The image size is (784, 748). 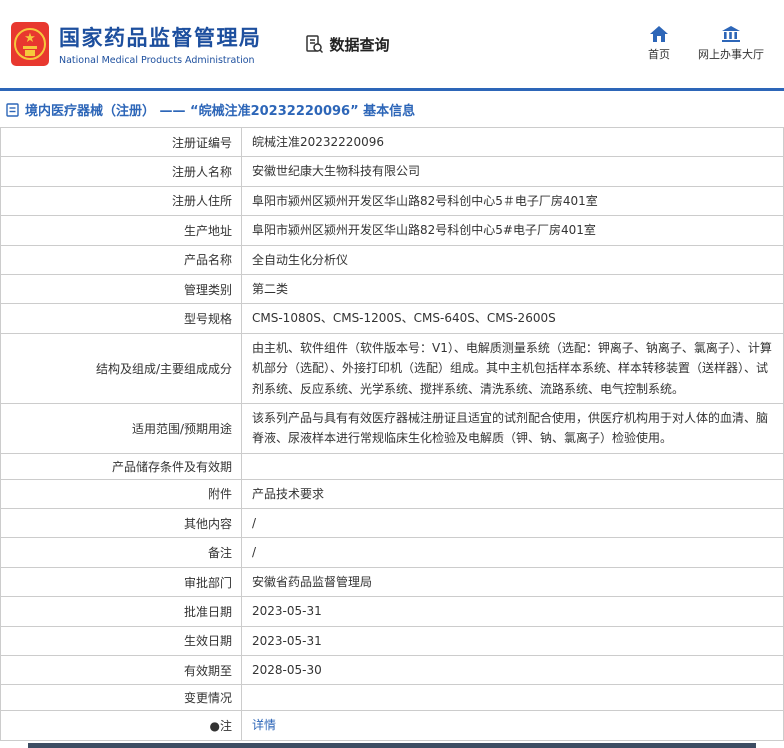 I want to click on data-query-icon, so click(x=314, y=44).